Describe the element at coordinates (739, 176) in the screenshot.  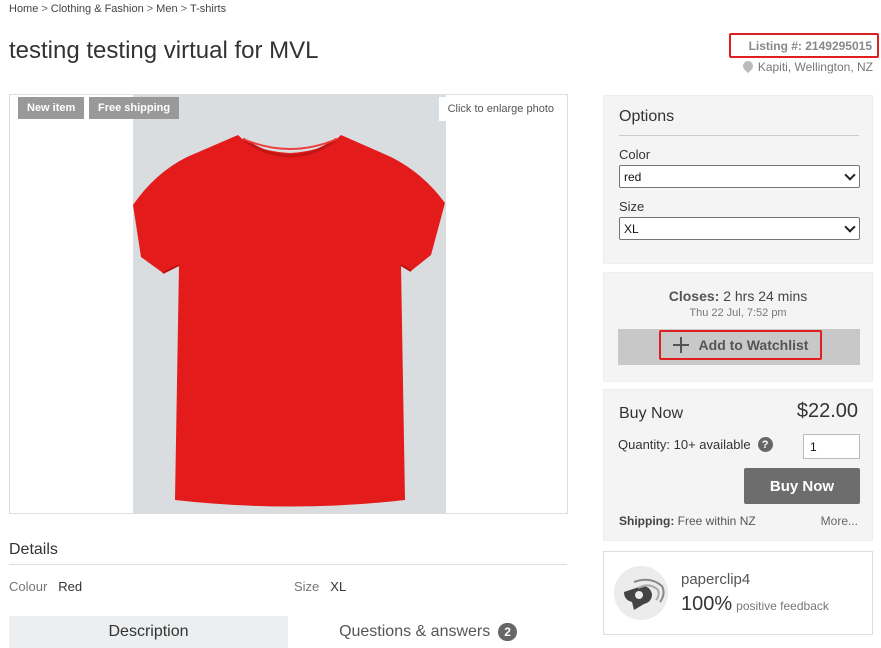
I see `color-select: red` at that location.